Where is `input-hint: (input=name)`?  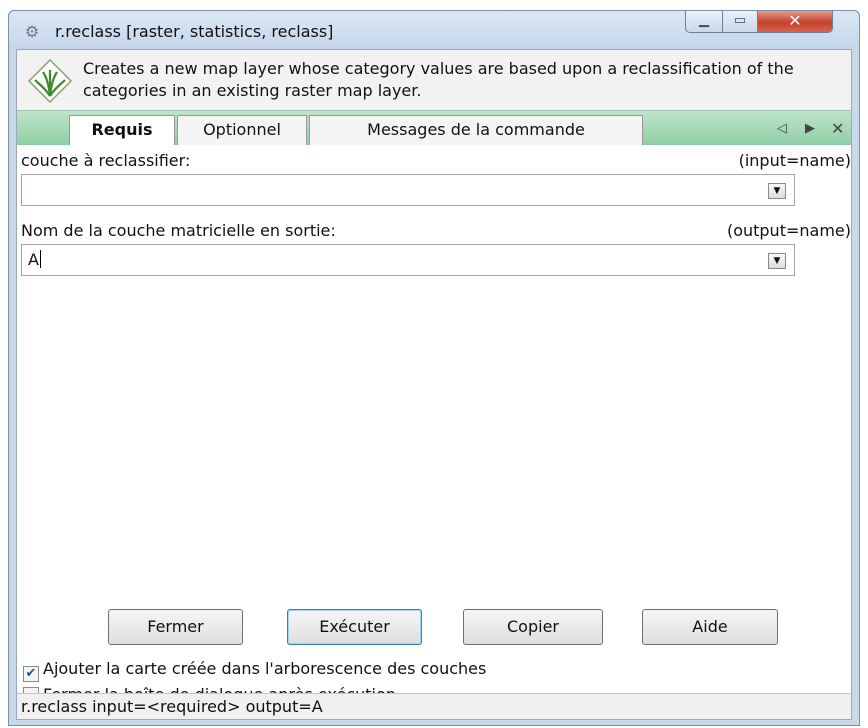 input-hint: (input=name) is located at coordinates (794, 160).